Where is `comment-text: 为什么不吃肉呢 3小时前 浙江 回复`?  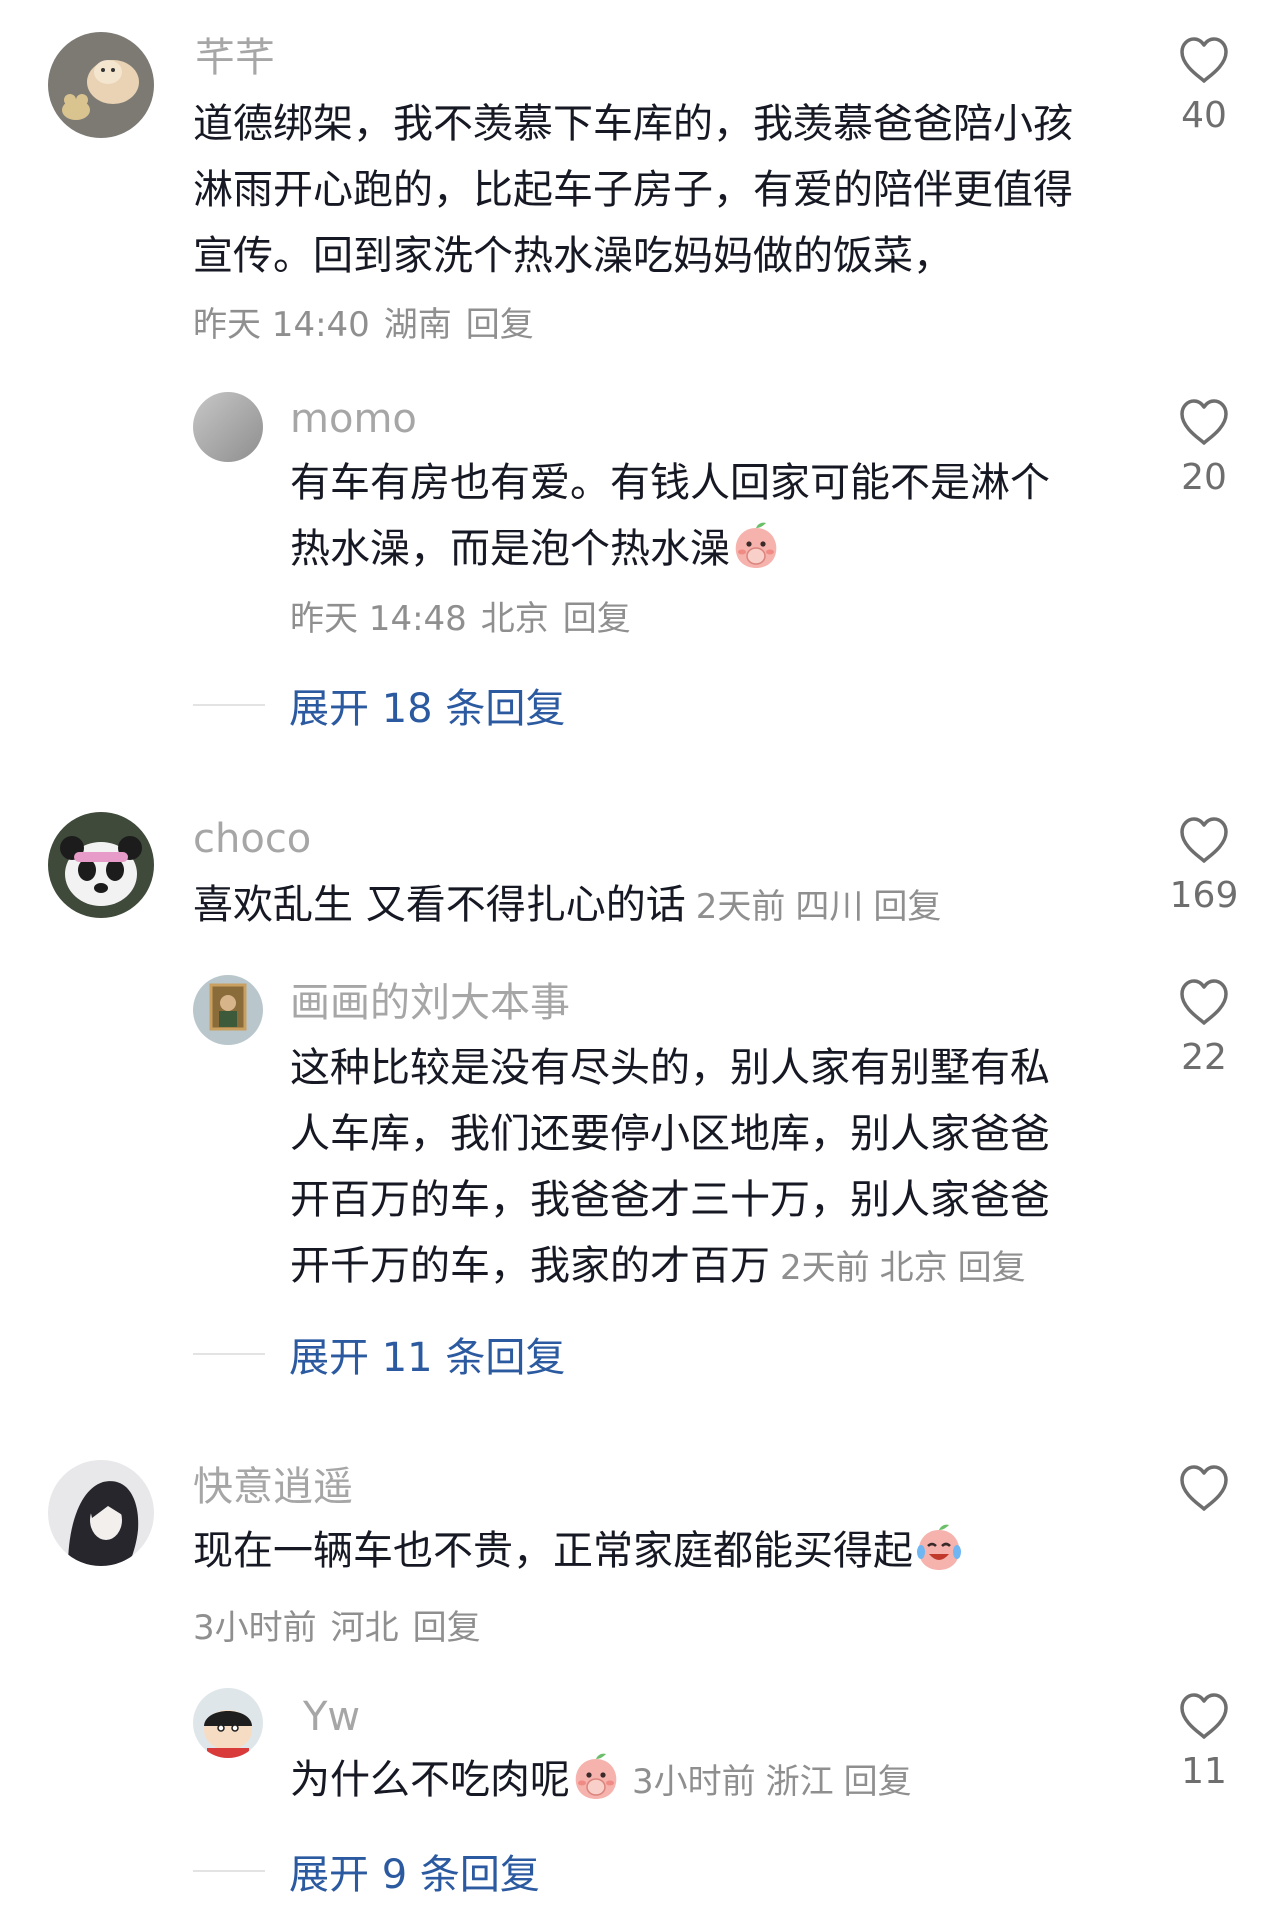
comment-text: 为什么不吃肉呢 3小时前 浙江 回复 is located at coordinates (710, 1781).